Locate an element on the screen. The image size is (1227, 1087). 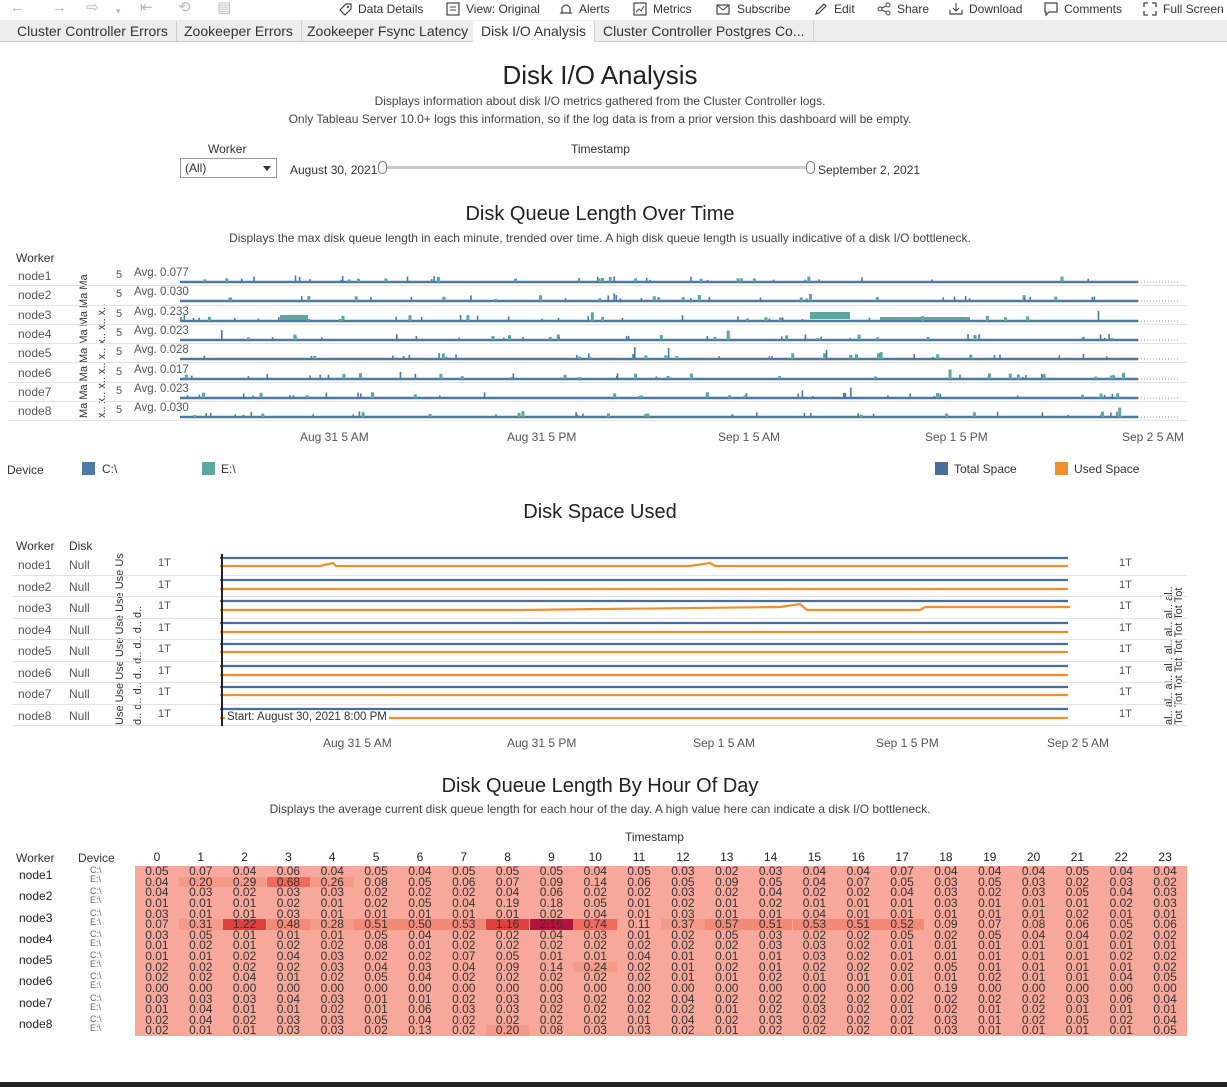
queue-x-tick: Aug 31 5 AM is located at coordinates (334, 437).